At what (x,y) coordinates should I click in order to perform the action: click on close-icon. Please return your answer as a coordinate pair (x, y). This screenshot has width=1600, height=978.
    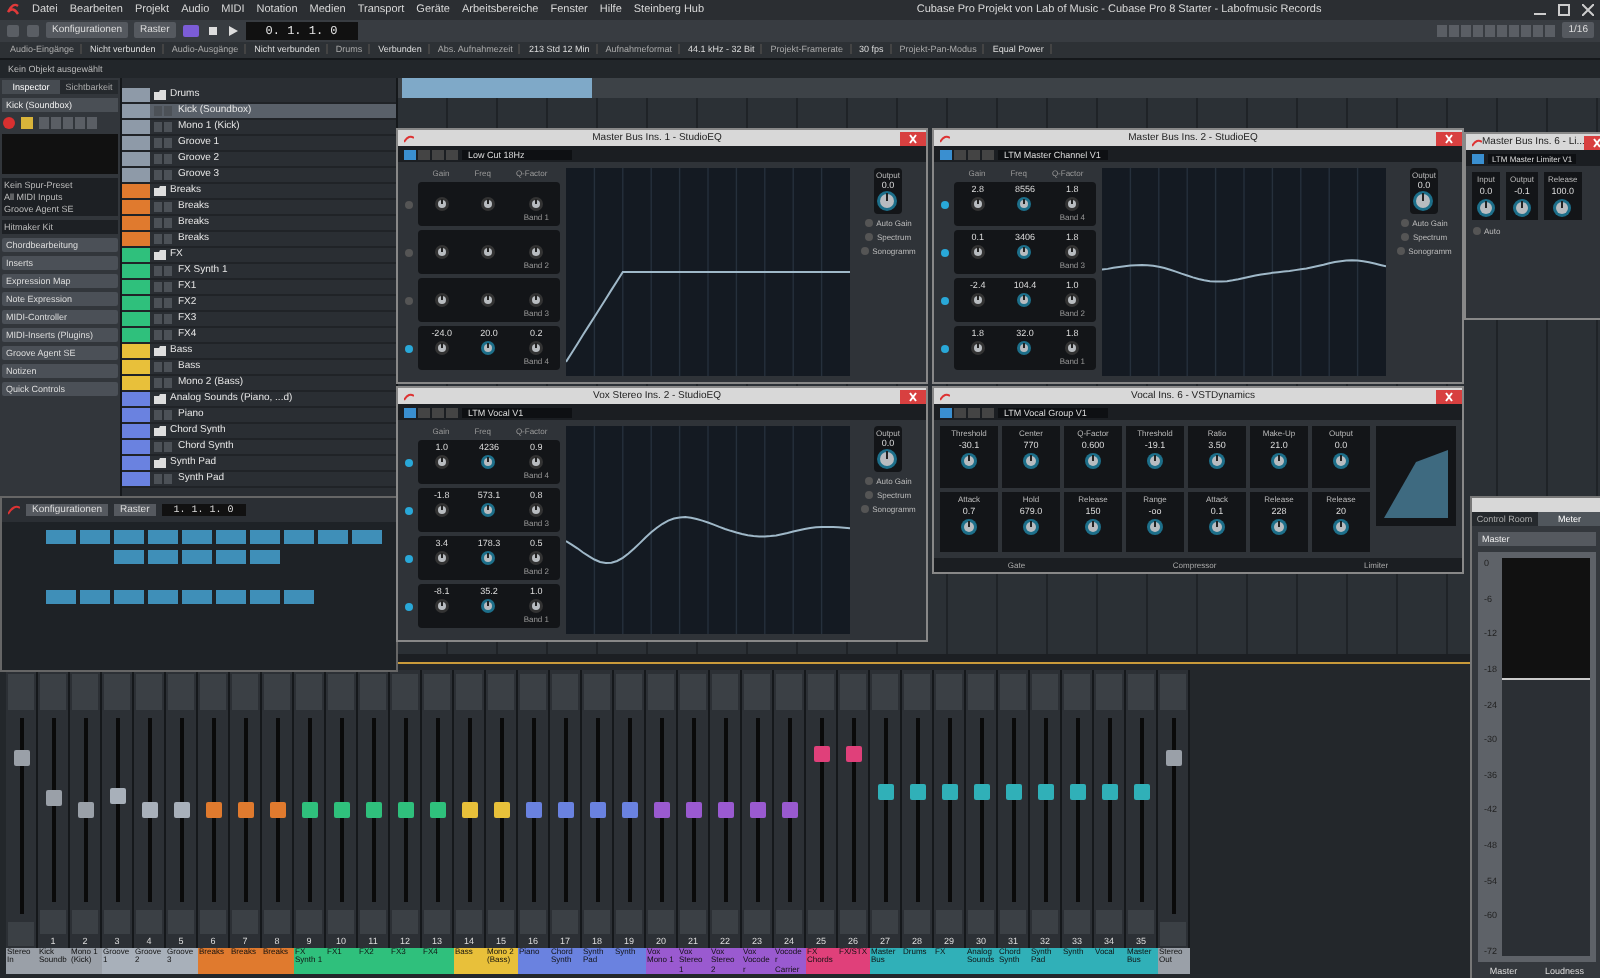
    Looking at the image, I should click on (1449, 396).